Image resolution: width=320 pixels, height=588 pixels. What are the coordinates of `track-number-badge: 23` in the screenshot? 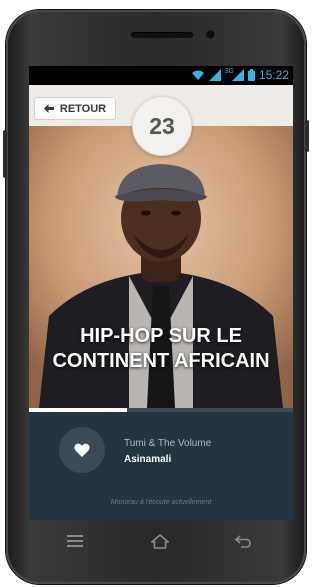 It's located at (162, 126).